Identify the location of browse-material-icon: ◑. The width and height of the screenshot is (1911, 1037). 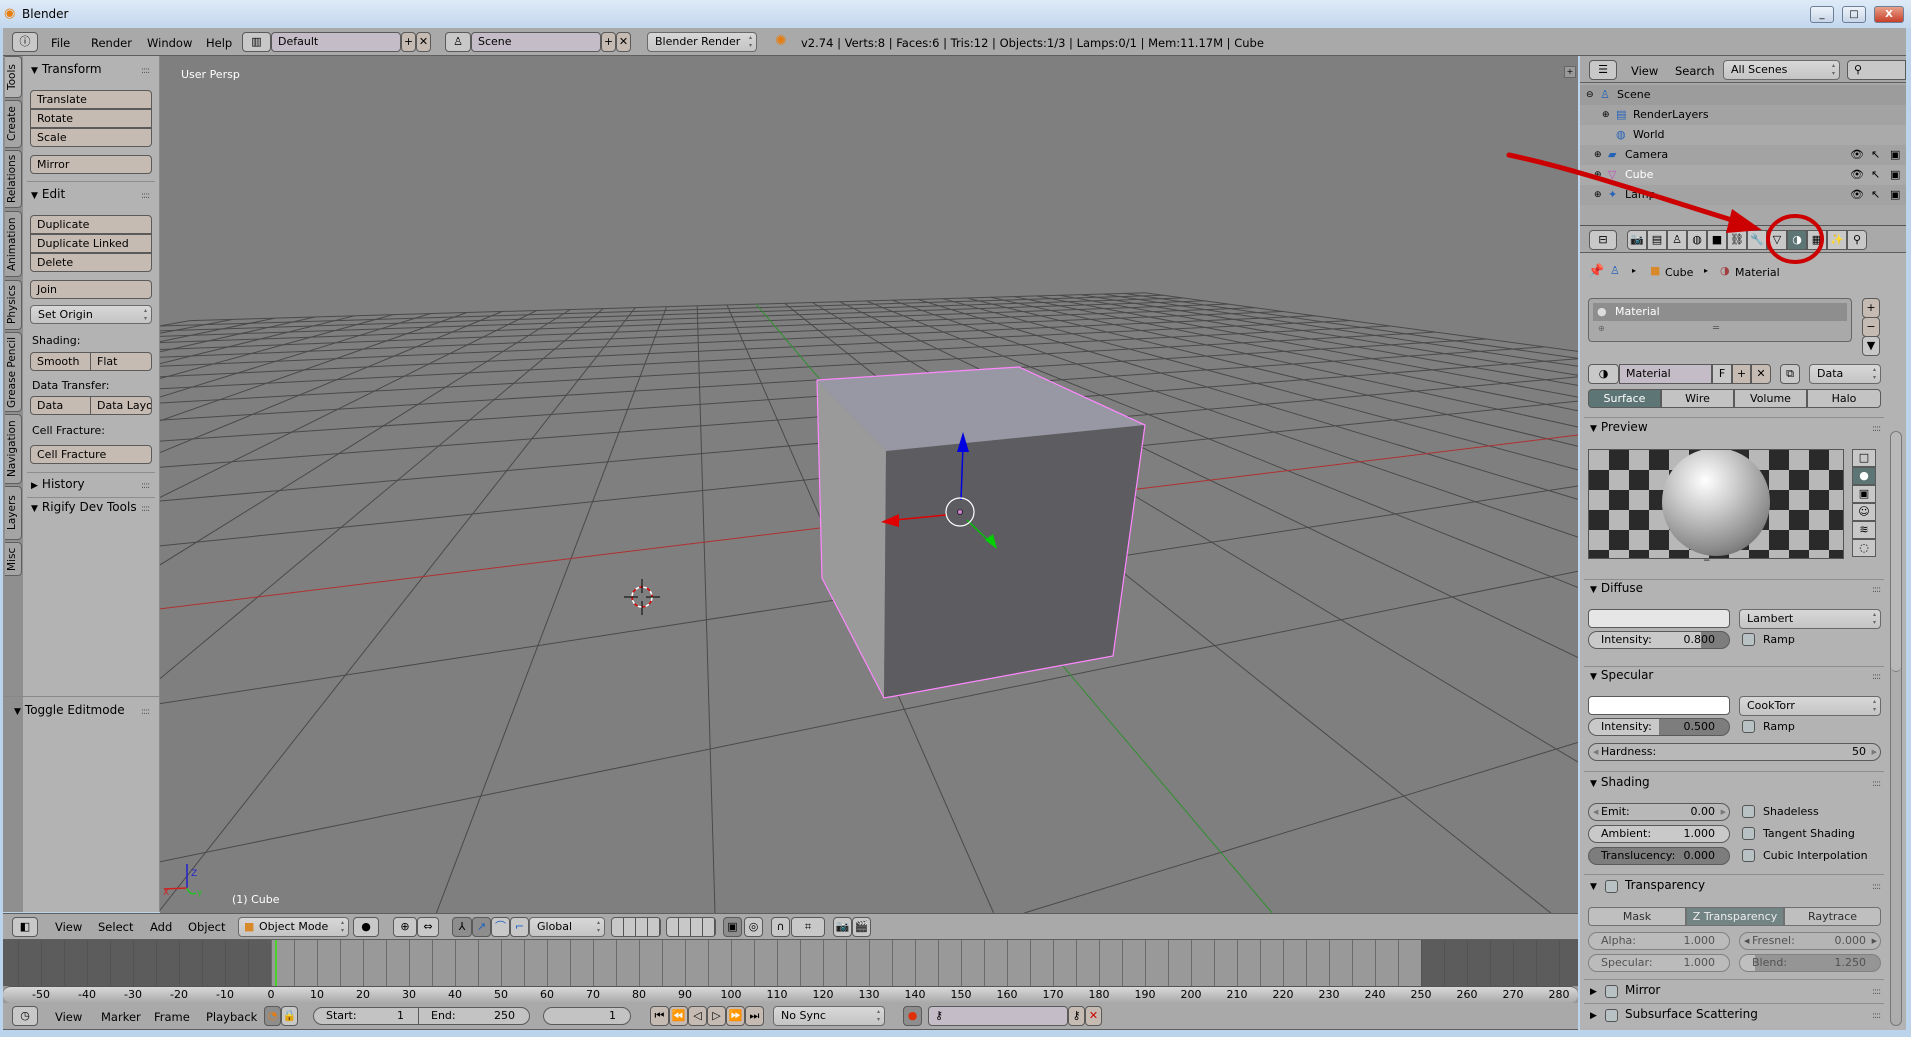
(1603, 374).